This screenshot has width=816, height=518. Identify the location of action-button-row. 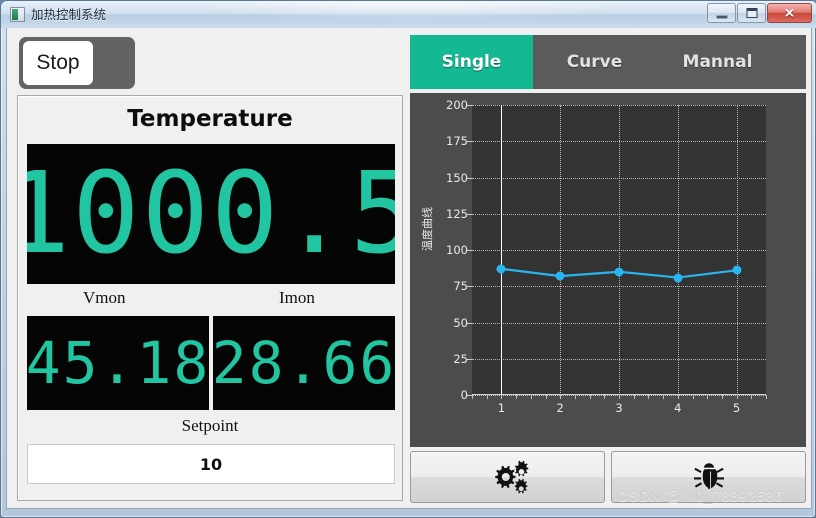
(608, 478).